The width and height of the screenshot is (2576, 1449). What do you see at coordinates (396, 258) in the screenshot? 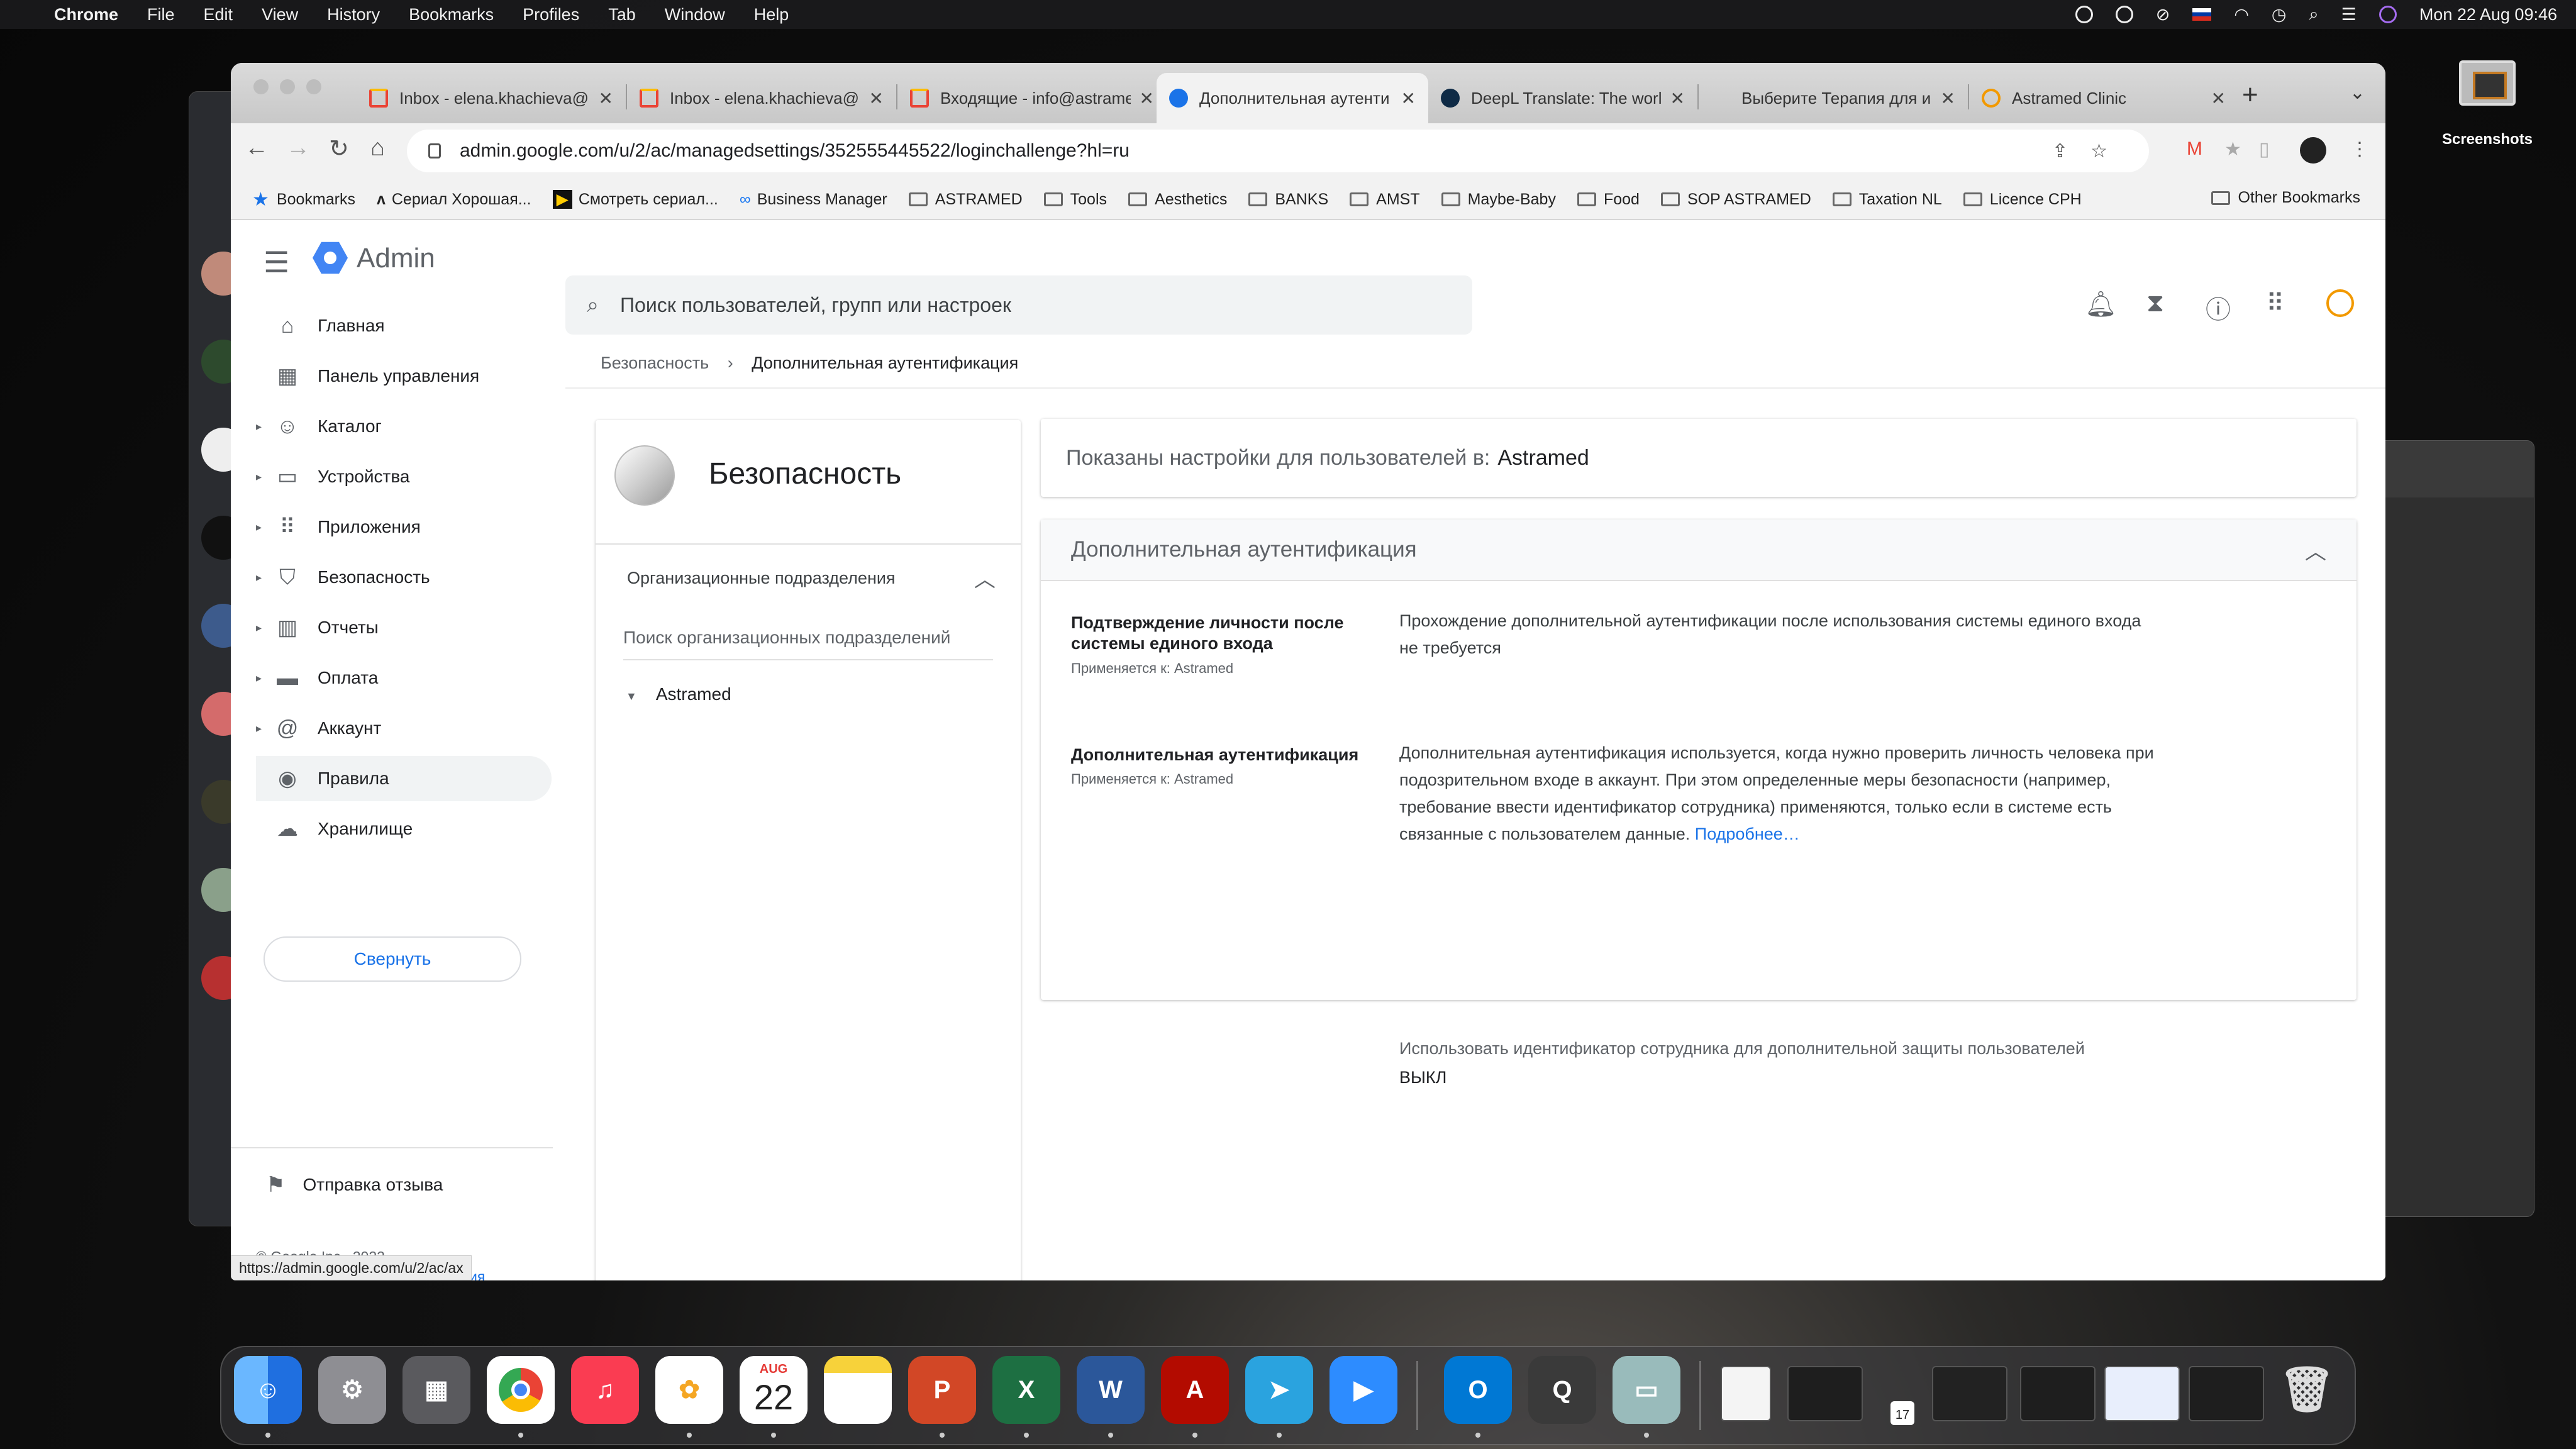
I see `admin-logo-text: Admin` at bounding box center [396, 258].